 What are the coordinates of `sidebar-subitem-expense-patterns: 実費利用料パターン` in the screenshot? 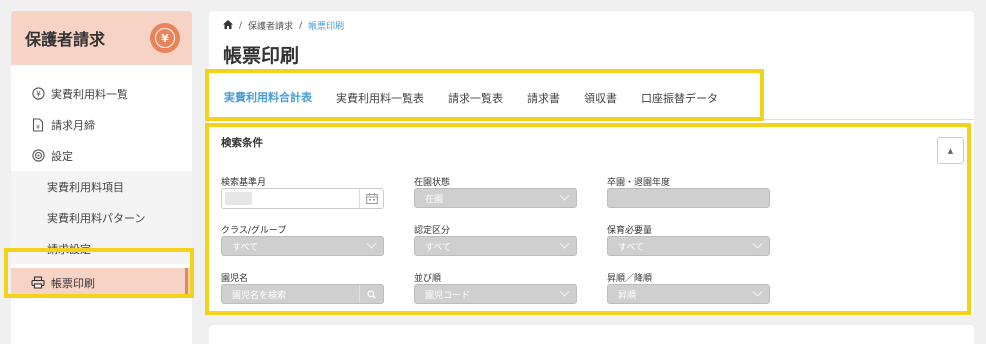 It's located at (101, 217).